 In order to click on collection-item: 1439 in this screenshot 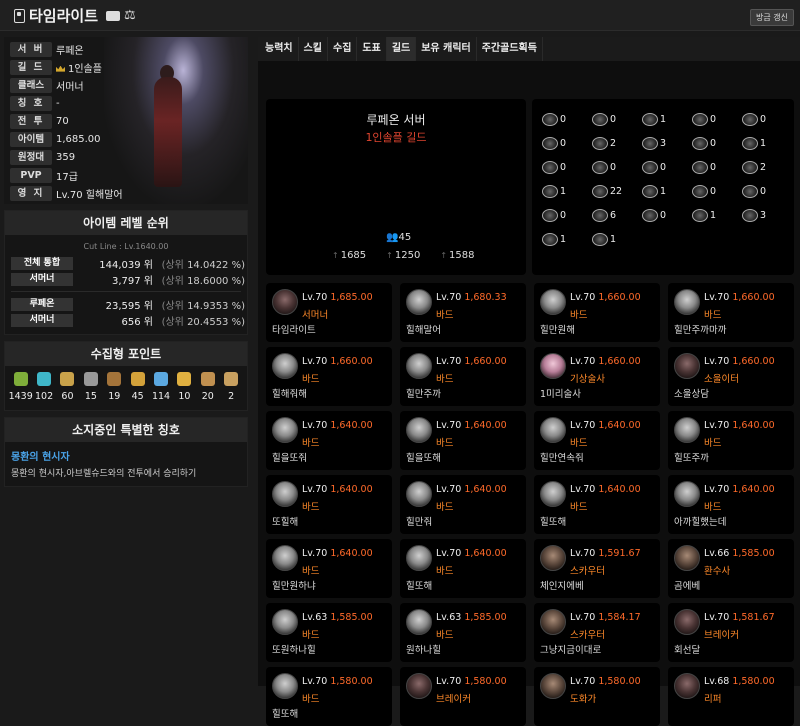, I will do `click(21, 387)`.